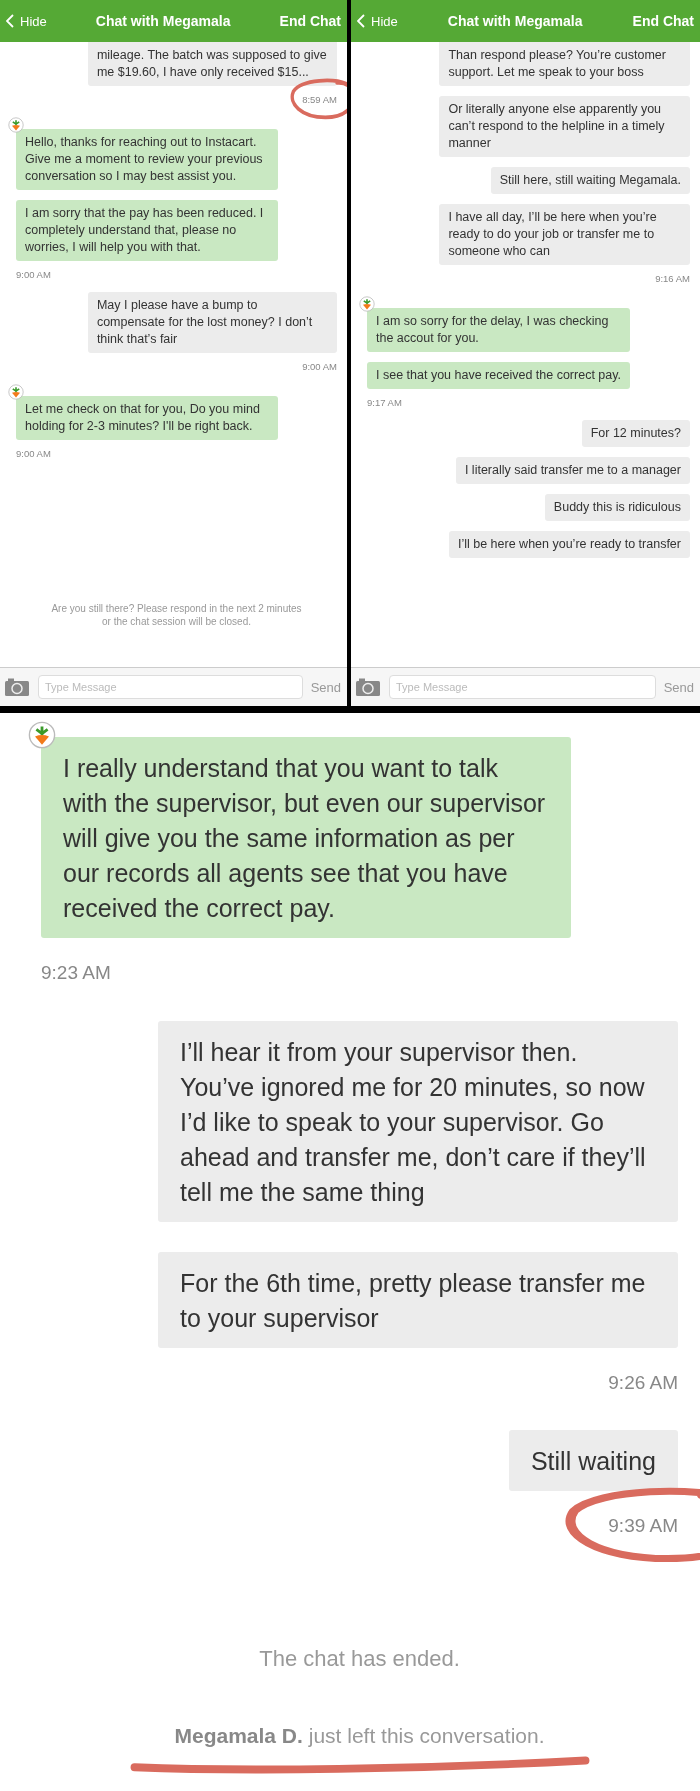  I want to click on received-message: I am so sorry for the delay, I was checking the accout for you., so click(499, 329).